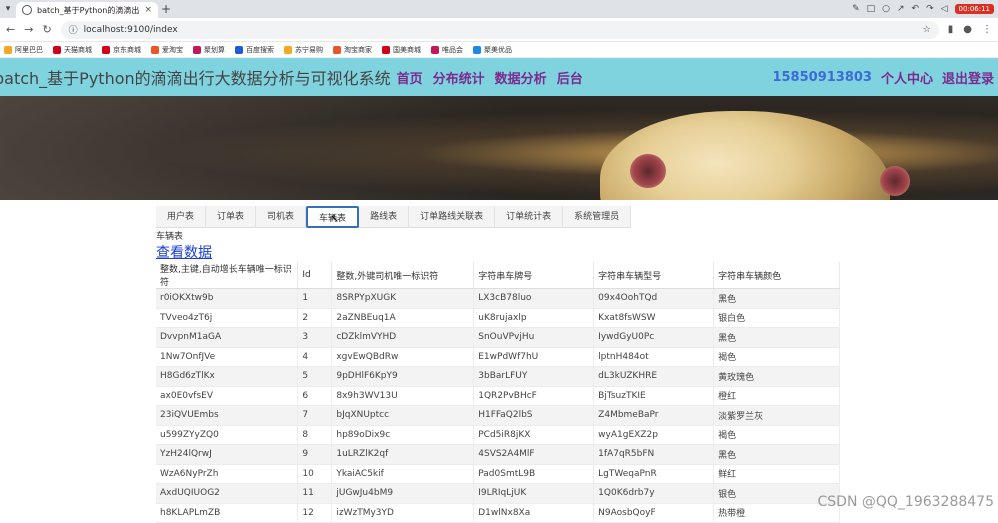  Describe the element at coordinates (987, 29) in the screenshot. I see `menu-icon: ⋮` at that location.